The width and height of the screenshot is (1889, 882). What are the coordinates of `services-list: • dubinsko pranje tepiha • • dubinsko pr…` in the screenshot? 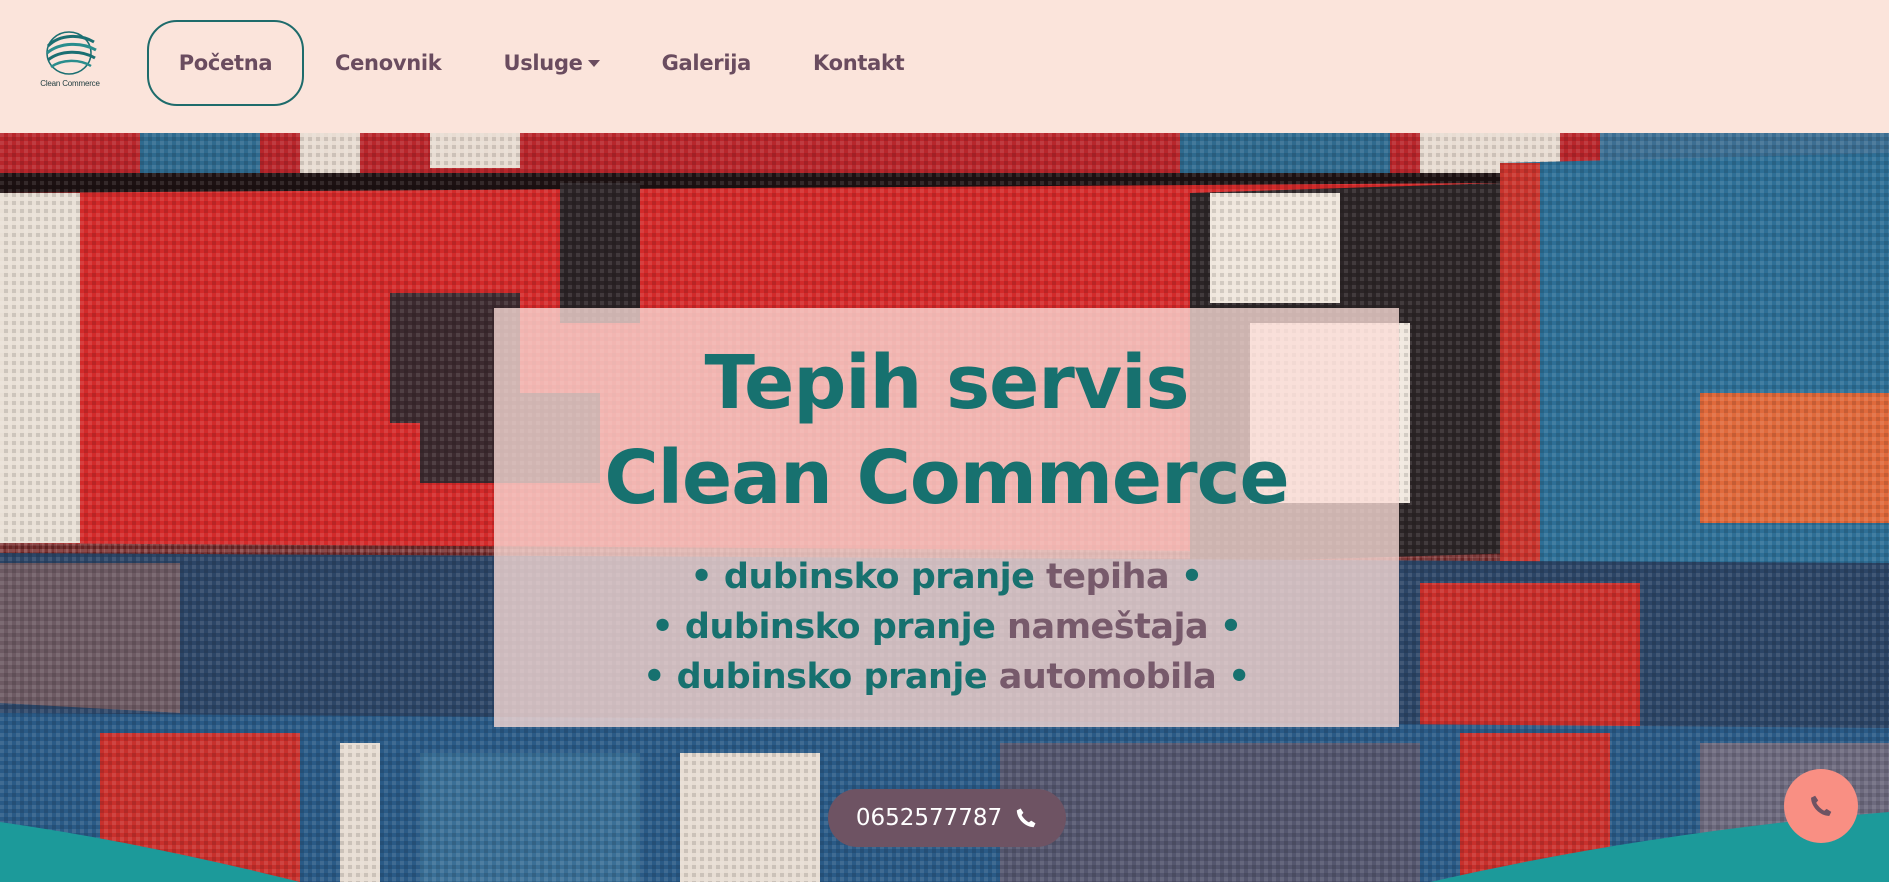 It's located at (946, 627).